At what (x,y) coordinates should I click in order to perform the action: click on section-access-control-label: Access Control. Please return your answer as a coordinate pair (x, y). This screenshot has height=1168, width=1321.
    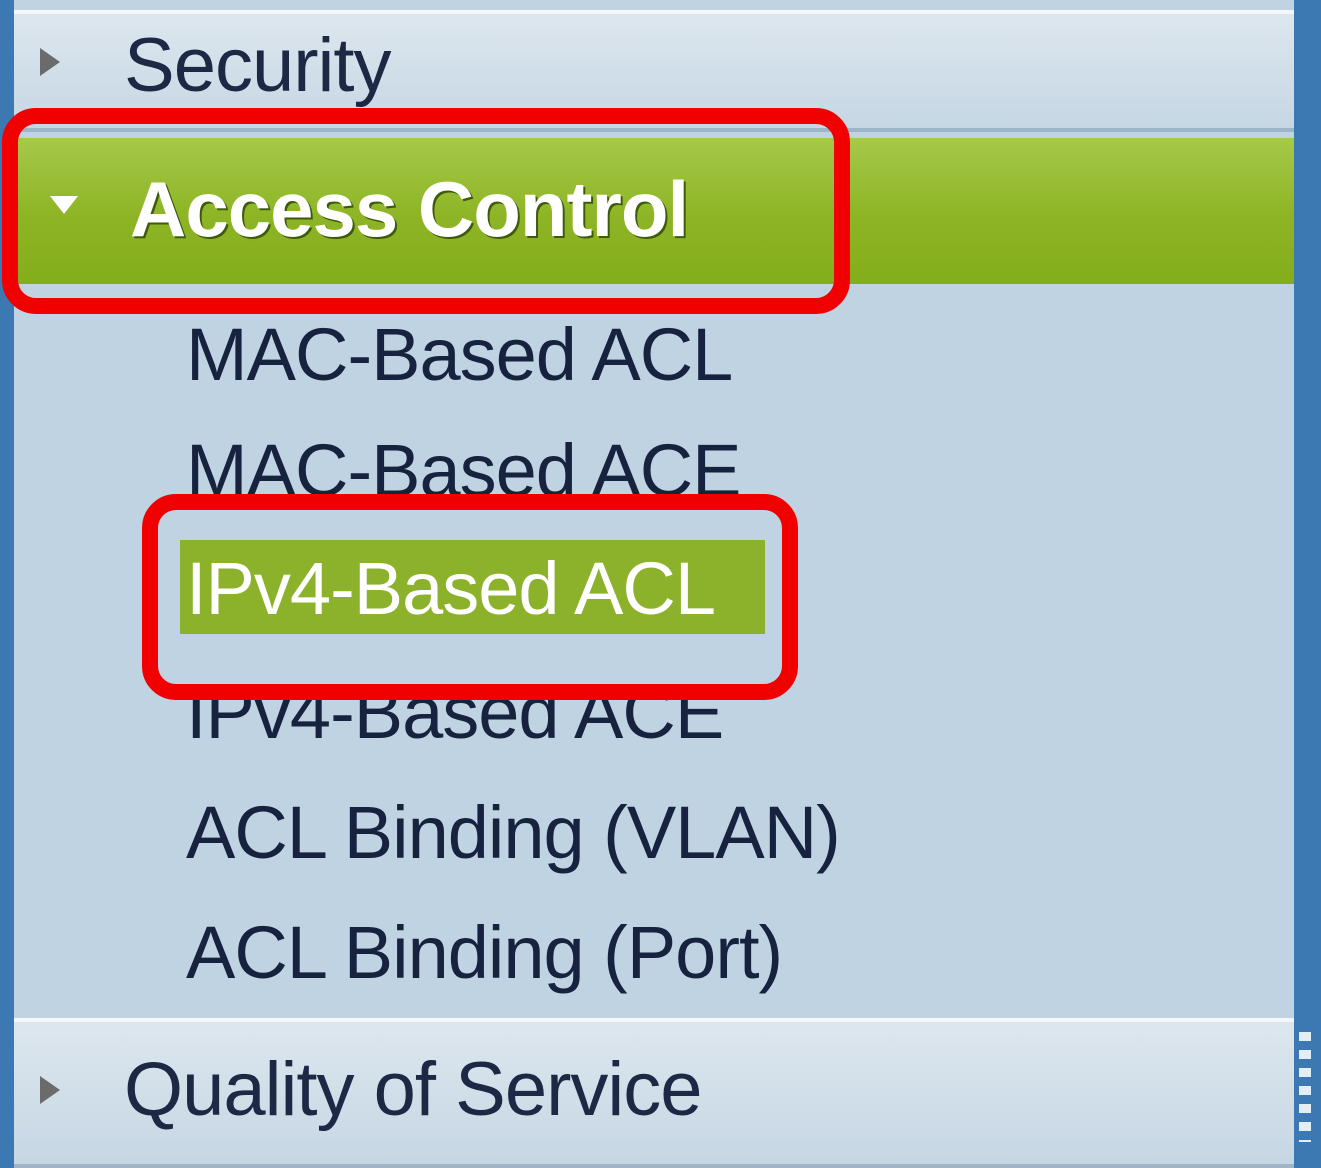
    Looking at the image, I should click on (409, 209).